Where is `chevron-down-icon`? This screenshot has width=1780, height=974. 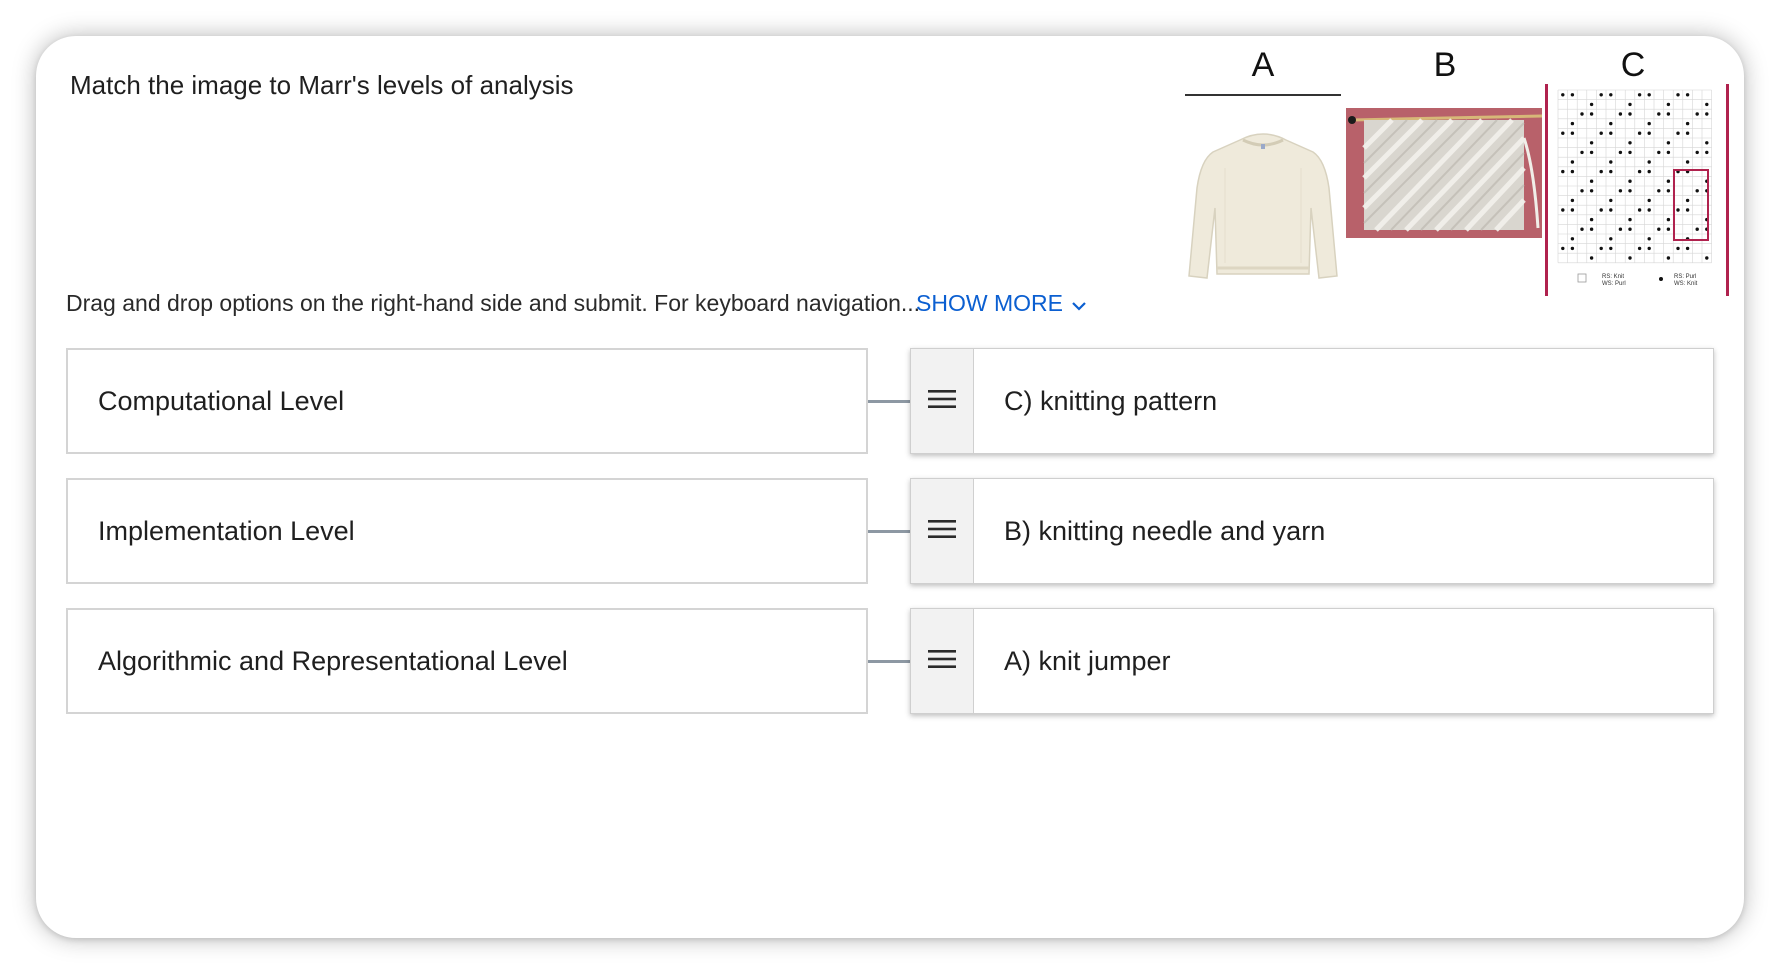 chevron-down-icon is located at coordinates (1079, 303).